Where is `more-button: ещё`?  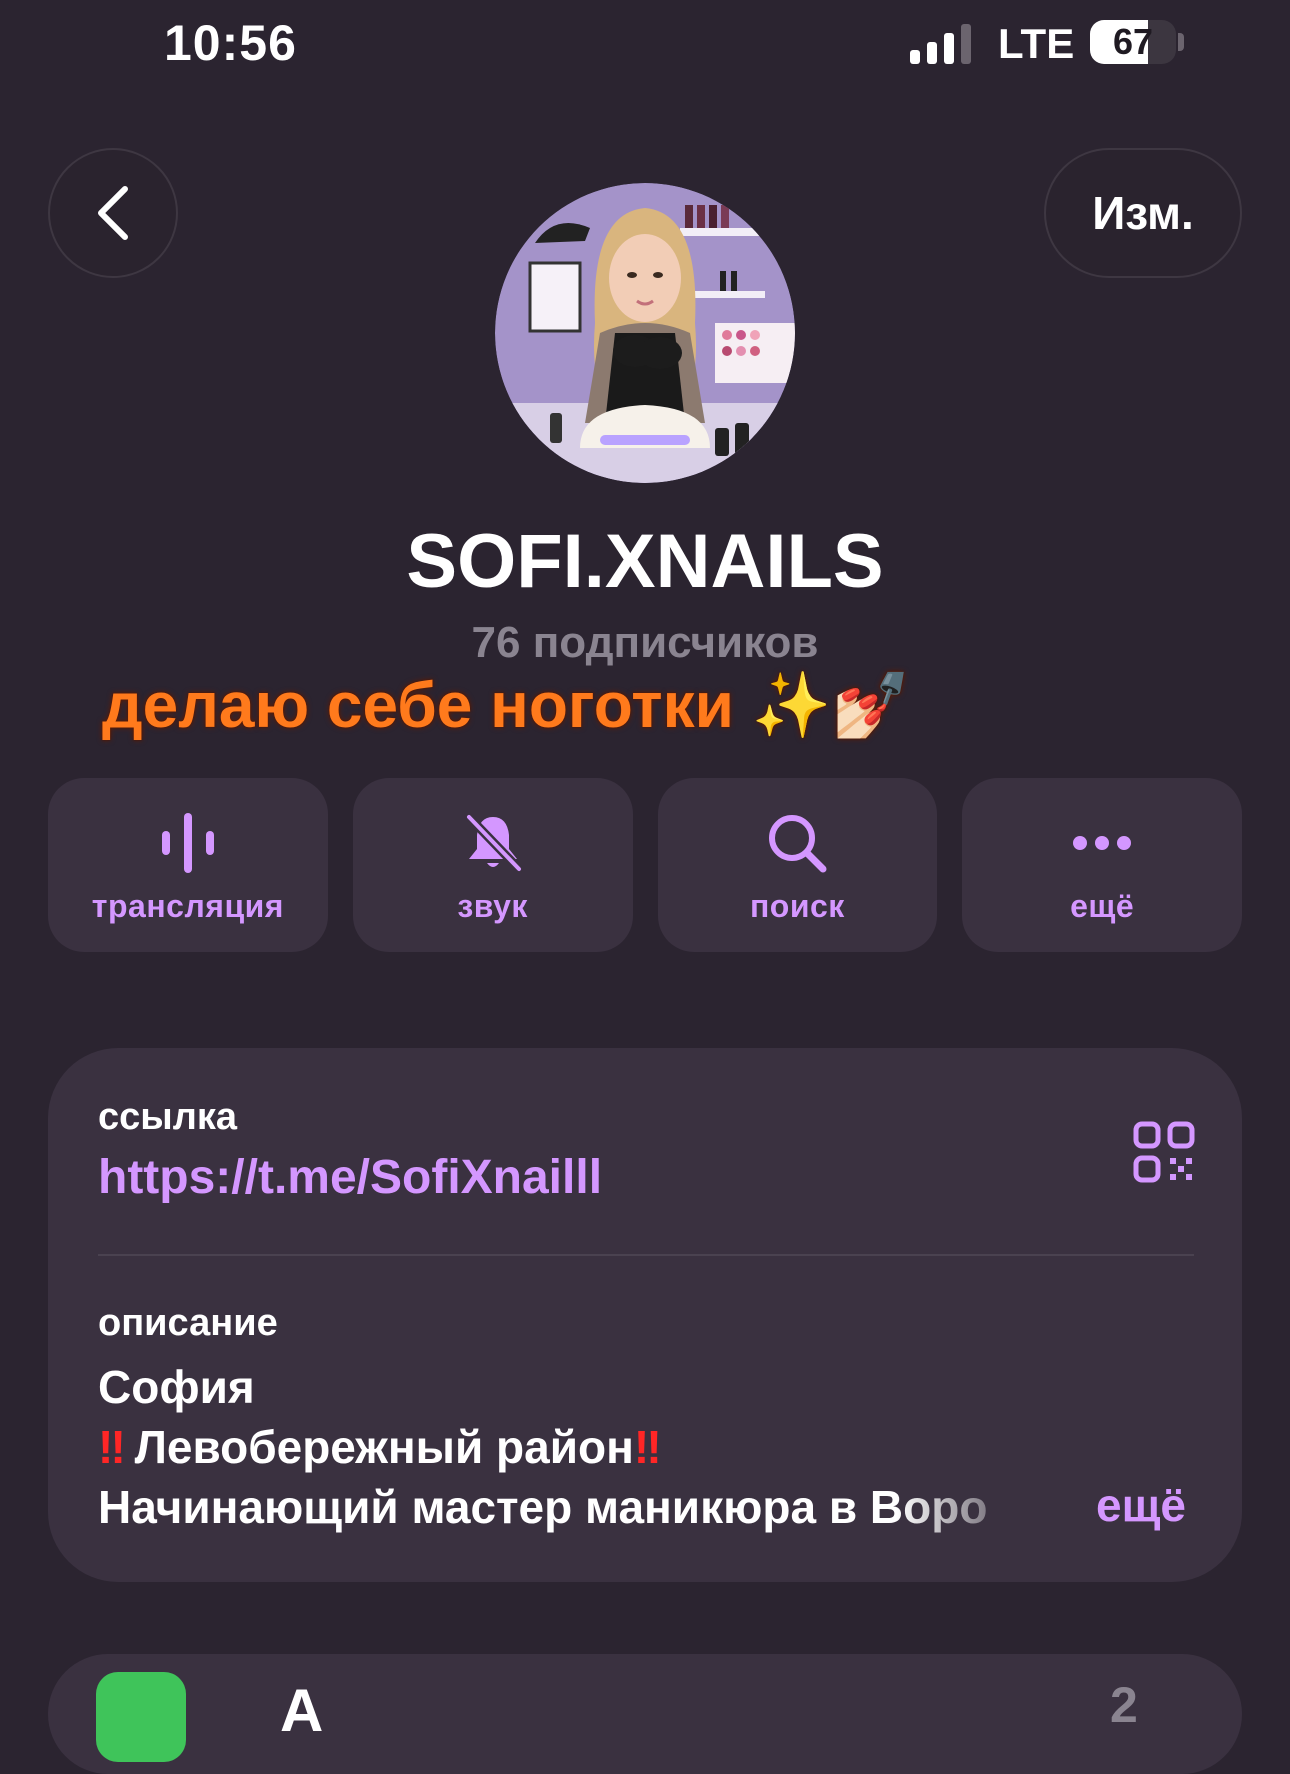 more-button: ещё is located at coordinates (1102, 865).